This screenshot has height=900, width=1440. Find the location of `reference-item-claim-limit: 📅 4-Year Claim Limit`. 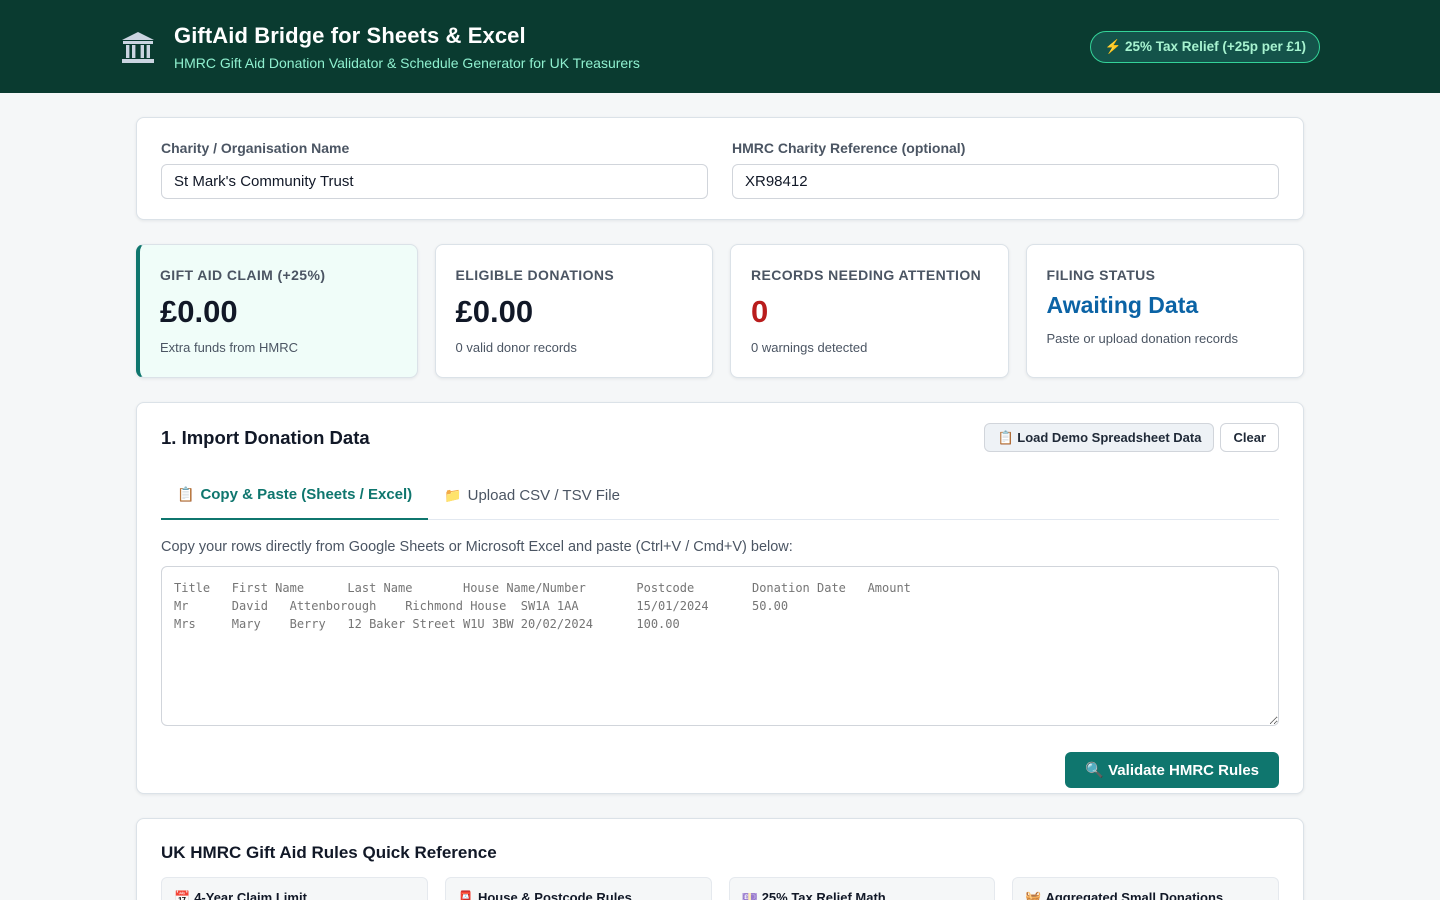

reference-item-claim-limit: 📅 4-Year Claim Limit is located at coordinates (294, 888).